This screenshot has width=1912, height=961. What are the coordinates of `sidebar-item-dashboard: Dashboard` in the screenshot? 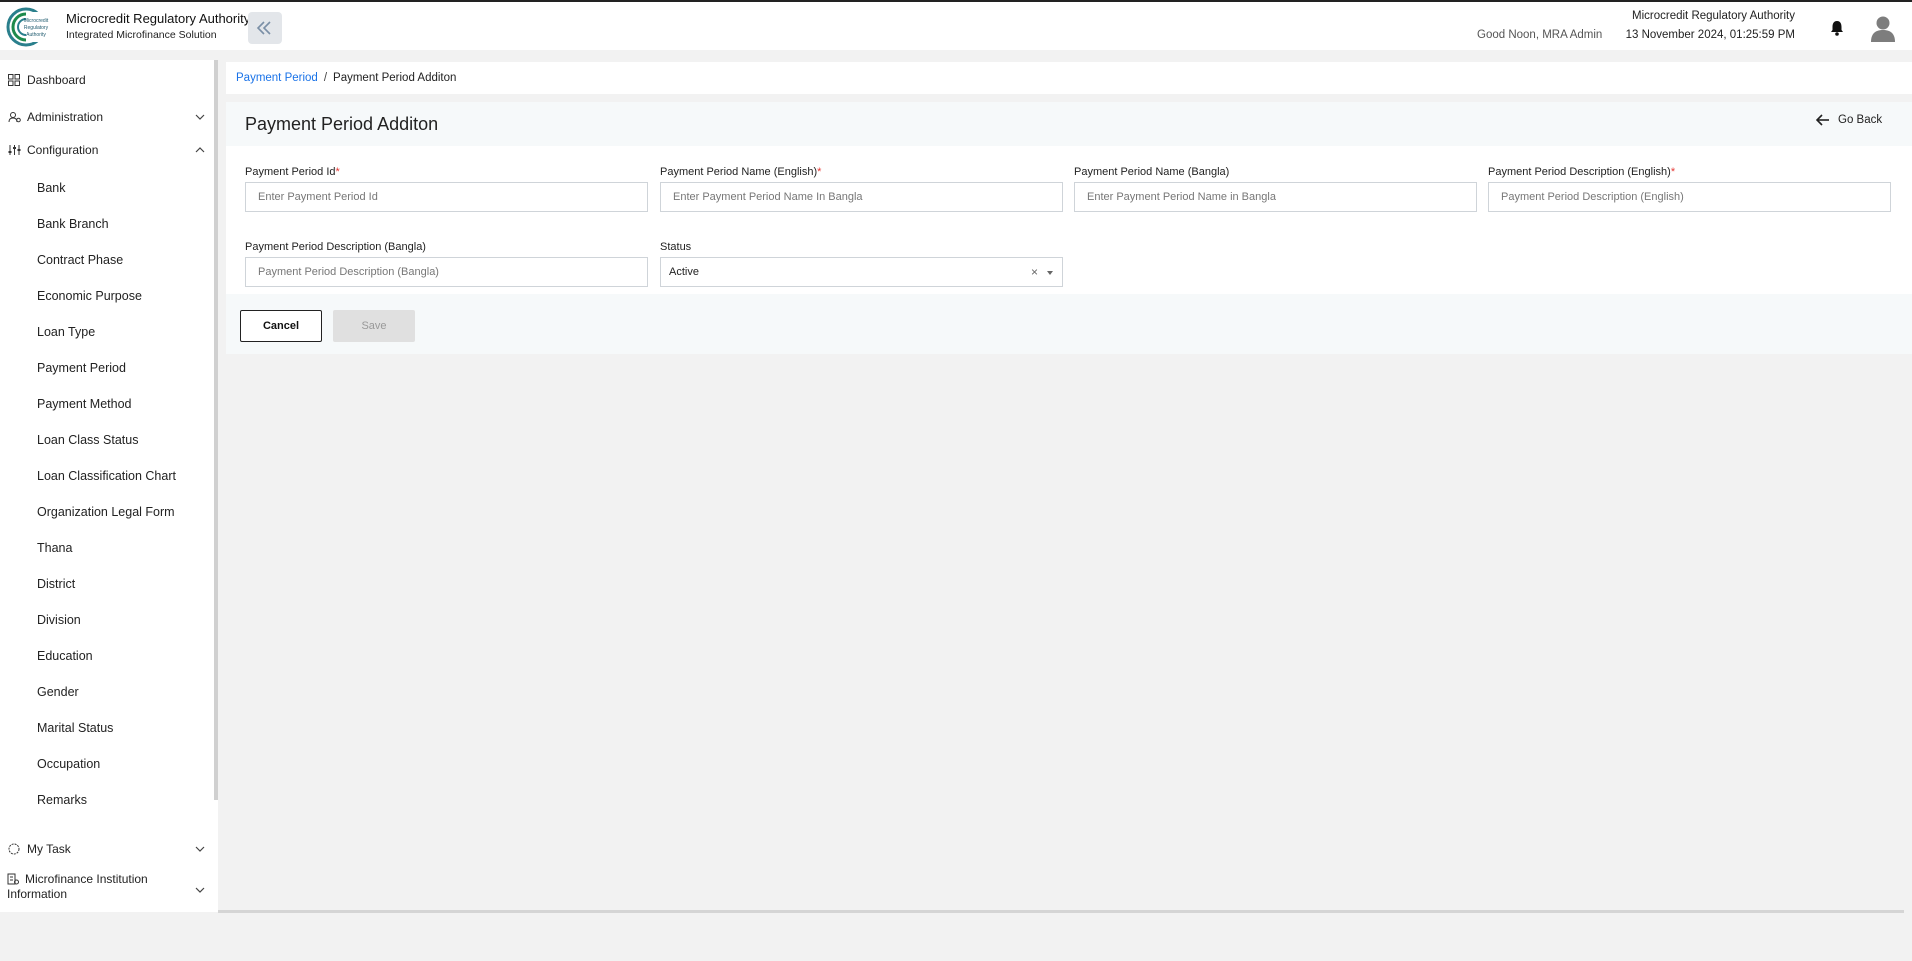 It's located at (105, 80).